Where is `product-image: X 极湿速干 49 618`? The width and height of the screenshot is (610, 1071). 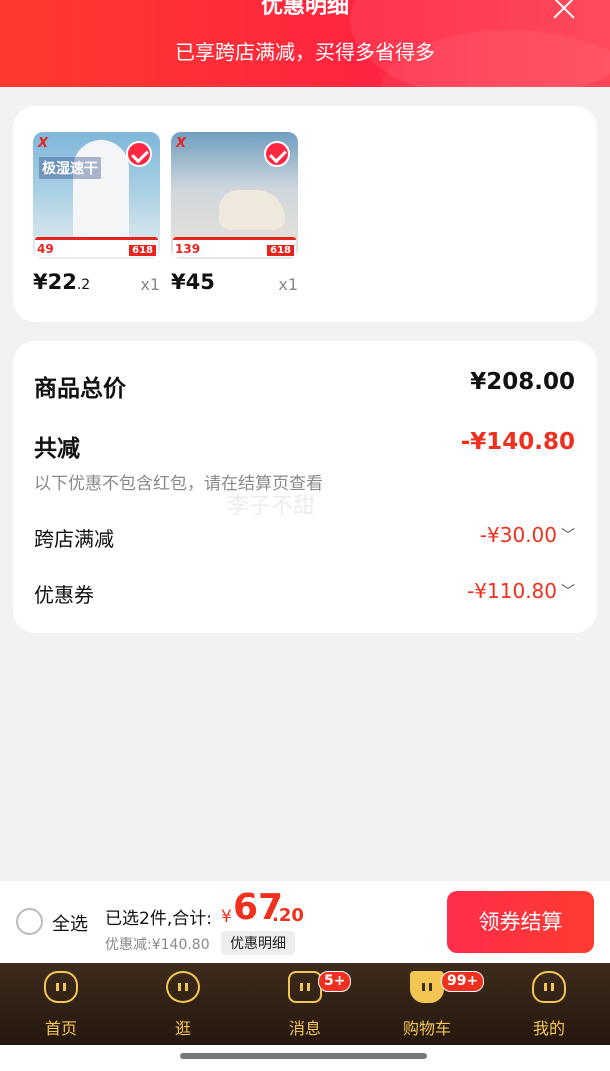
product-image: X 极湿速干 49 618 is located at coordinates (96, 195).